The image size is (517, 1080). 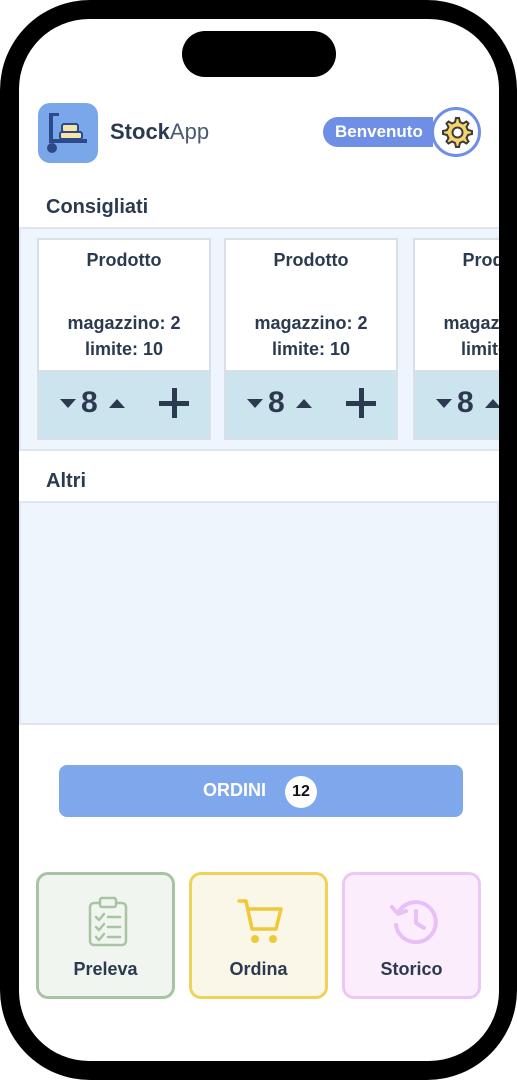 I want to click on gear-icon, so click(x=457, y=132).